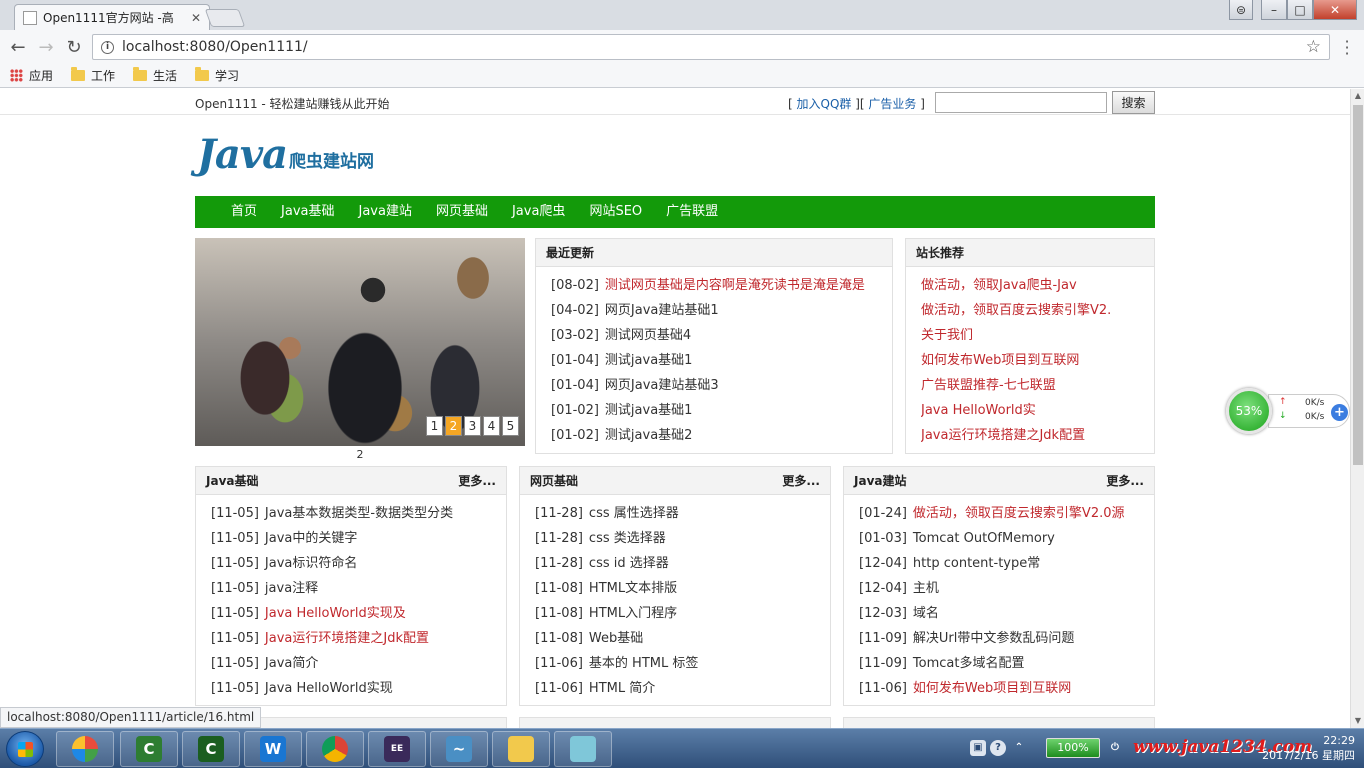  What do you see at coordinates (358, 588) in the screenshot?
I see `article-list-item: [11-05] java注释` at bounding box center [358, 588].